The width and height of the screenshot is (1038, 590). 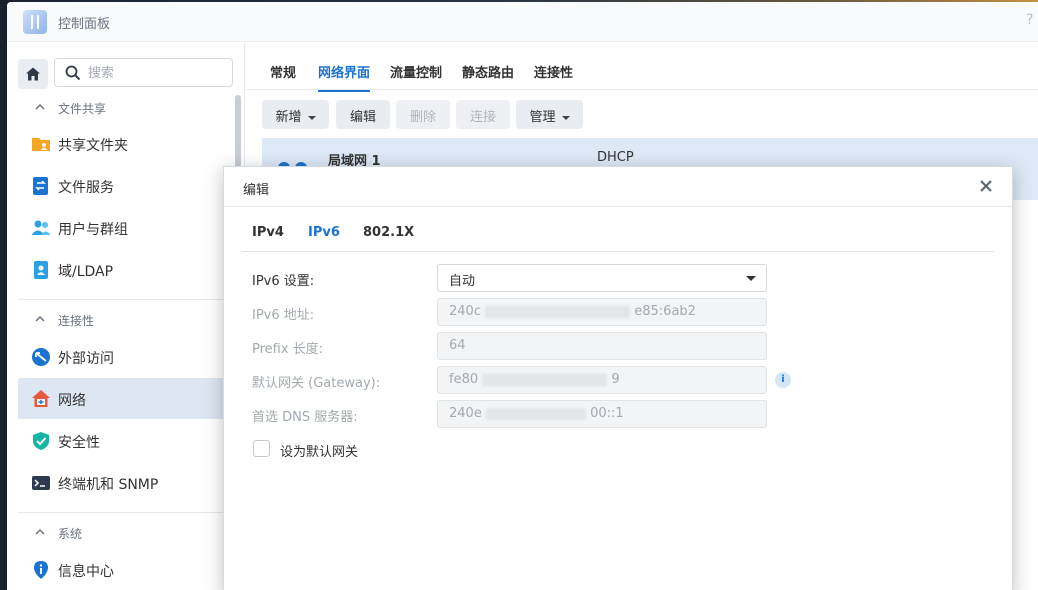 What do you see at coordinates (542, 117) in the screenshot?
I see `manage-button-label: 管理` at bounding box center [542, 117].